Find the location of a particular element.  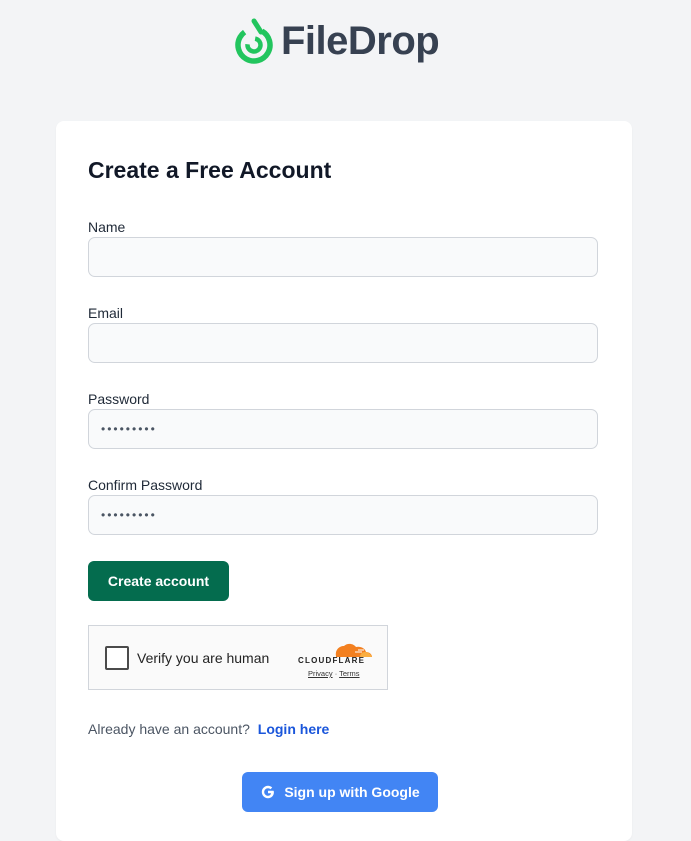

google-button-label: Sign up with Google is located at coordinates (352, 792).